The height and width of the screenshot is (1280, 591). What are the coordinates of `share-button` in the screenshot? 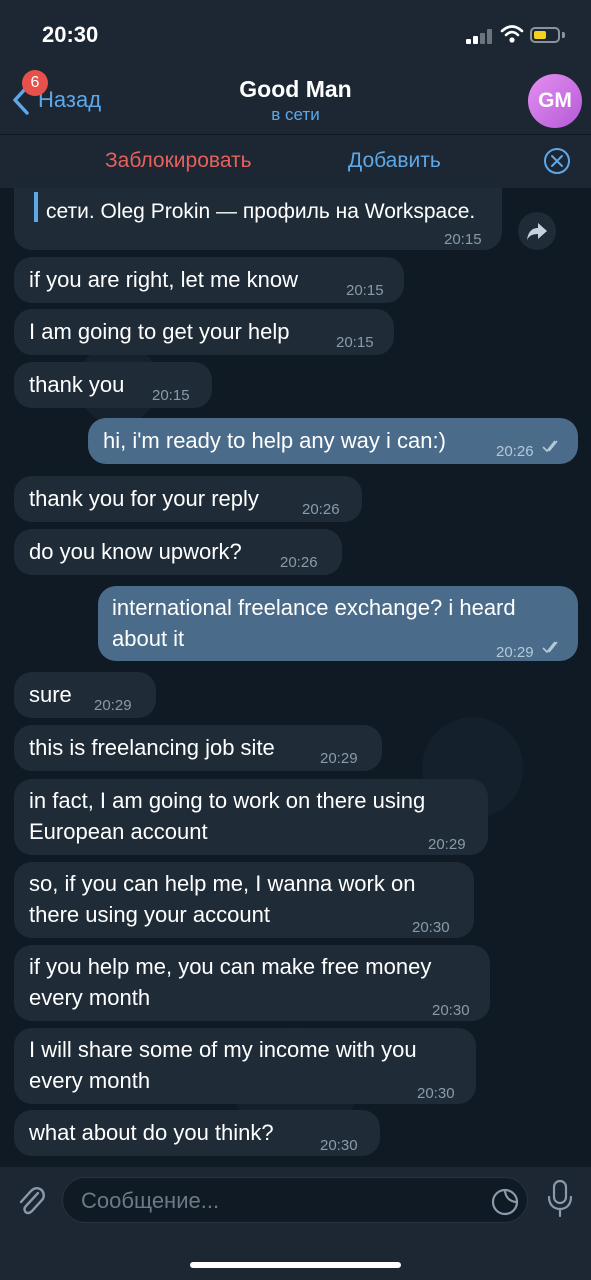 It's located at (537, 231).